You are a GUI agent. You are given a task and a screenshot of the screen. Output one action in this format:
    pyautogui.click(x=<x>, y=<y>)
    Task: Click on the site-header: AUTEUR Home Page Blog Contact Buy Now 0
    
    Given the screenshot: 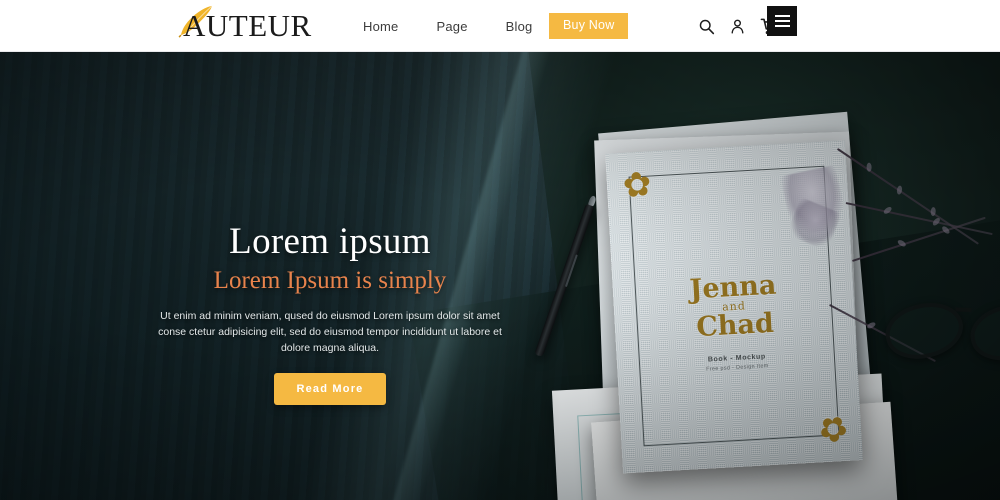 What is the action you would take?
    pyautogui.click(x=500, y=26)
    